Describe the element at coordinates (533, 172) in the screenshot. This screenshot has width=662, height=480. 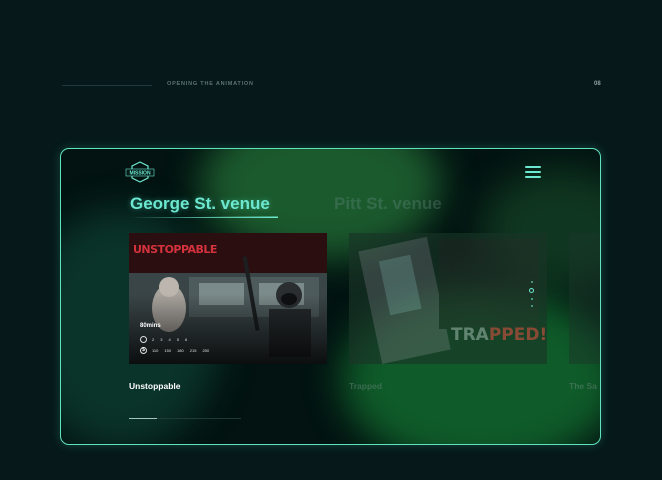
I see `hamburger-menu-icon` at that location.